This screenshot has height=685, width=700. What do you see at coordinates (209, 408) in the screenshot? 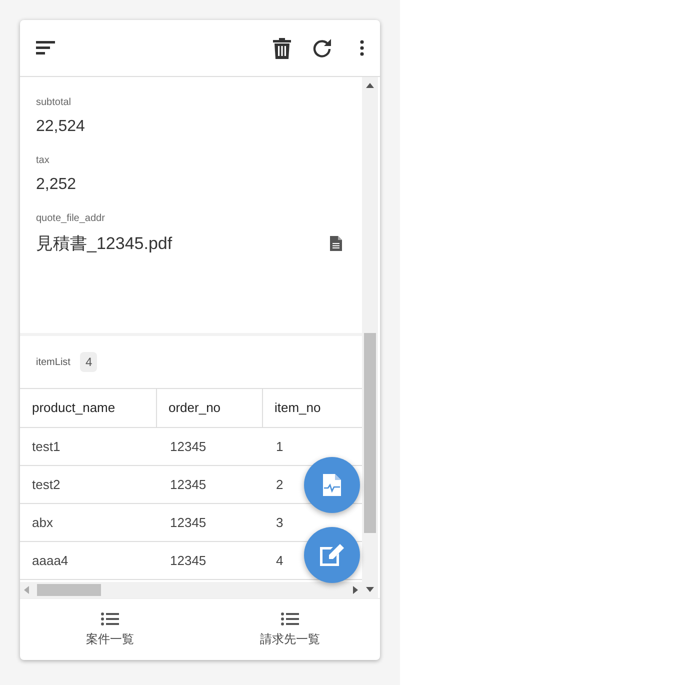
I see `column-header: order_no` at bounding box center [209, 408].